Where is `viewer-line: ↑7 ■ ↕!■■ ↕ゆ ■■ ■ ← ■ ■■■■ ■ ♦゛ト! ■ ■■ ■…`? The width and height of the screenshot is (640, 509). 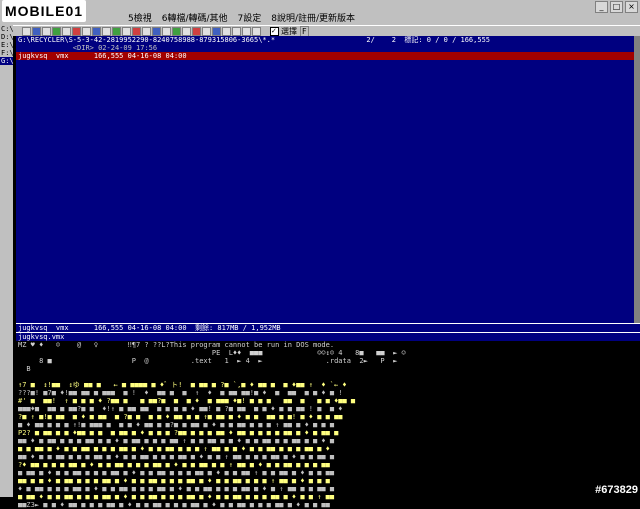 viewer-line: ↑7 ■ ↕!■■ ↕ゆ ■■ ■ ← ■ ■■■■ ■ ♦゛ト! ■ ■■ ■… is located at coordinates (182, 385).